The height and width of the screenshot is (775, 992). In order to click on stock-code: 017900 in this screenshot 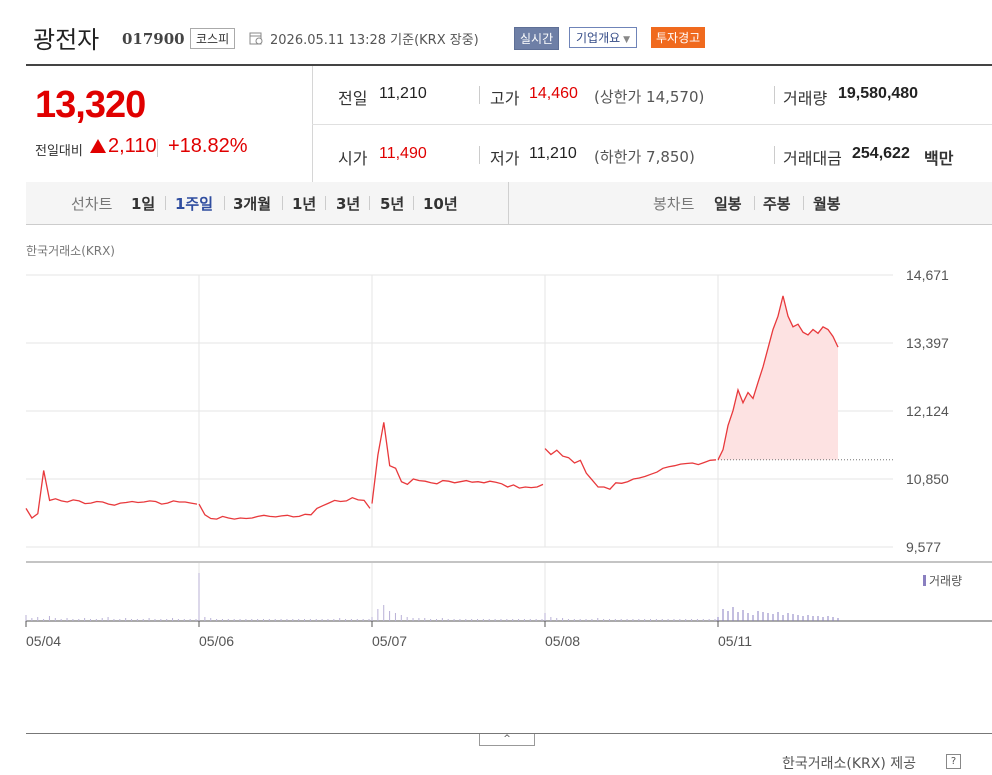, I will do `click(153, 39)`.